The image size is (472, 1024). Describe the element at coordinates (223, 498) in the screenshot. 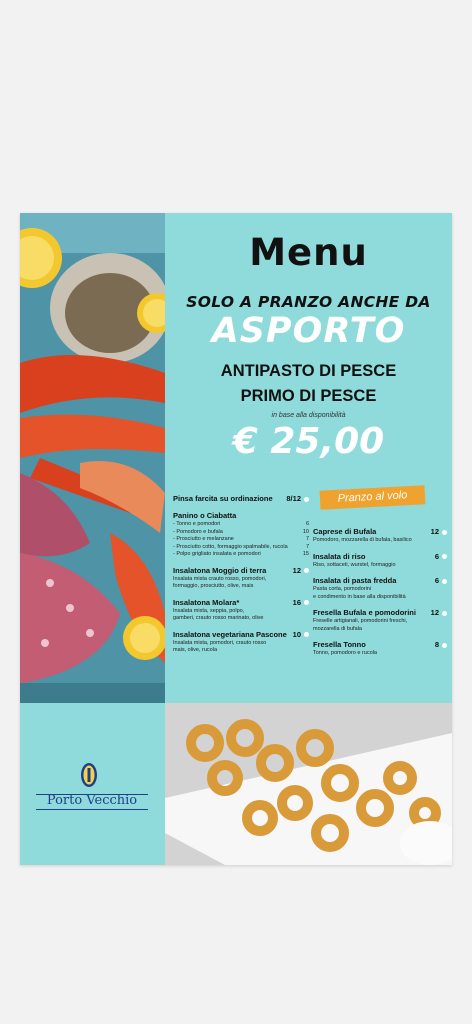

I see `menu-item-name: Pinsa farcita su ordinazione` at that location.